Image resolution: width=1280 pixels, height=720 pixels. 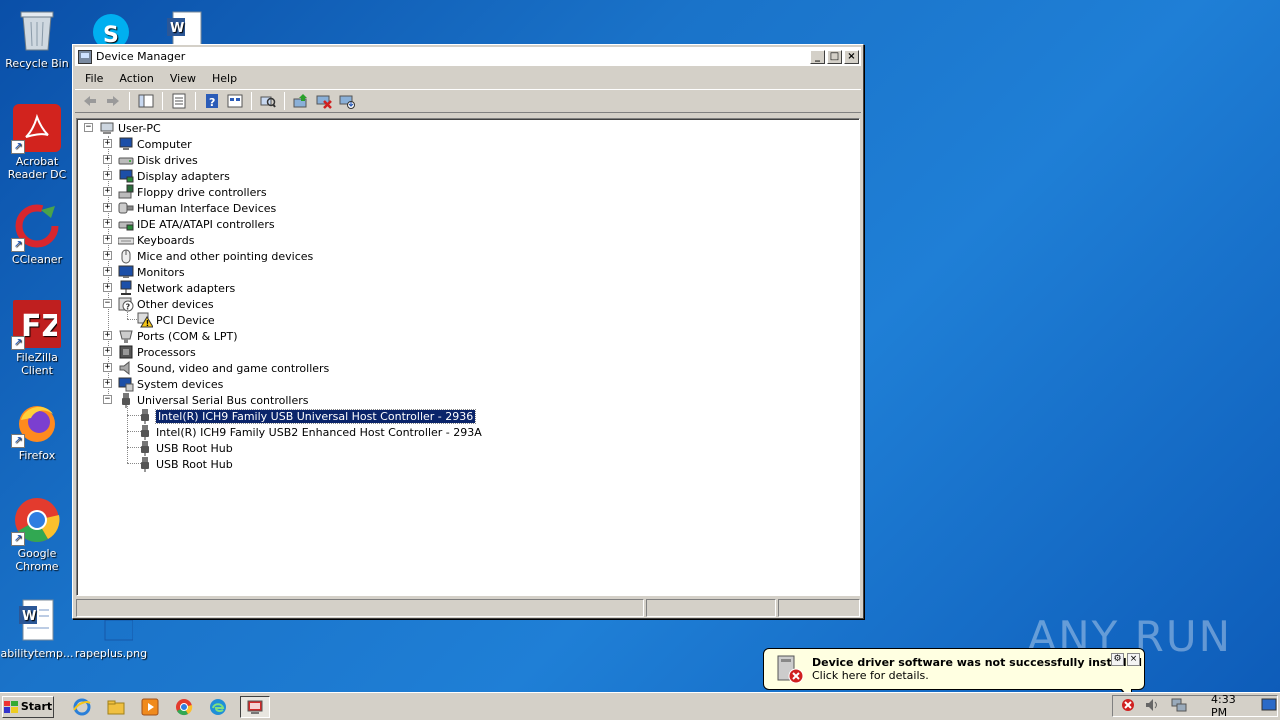 What do you see at coordinates (1128, 706) in the screenshot?
I see `driver-error-tray-icon` at bounding box center [1128, 706].